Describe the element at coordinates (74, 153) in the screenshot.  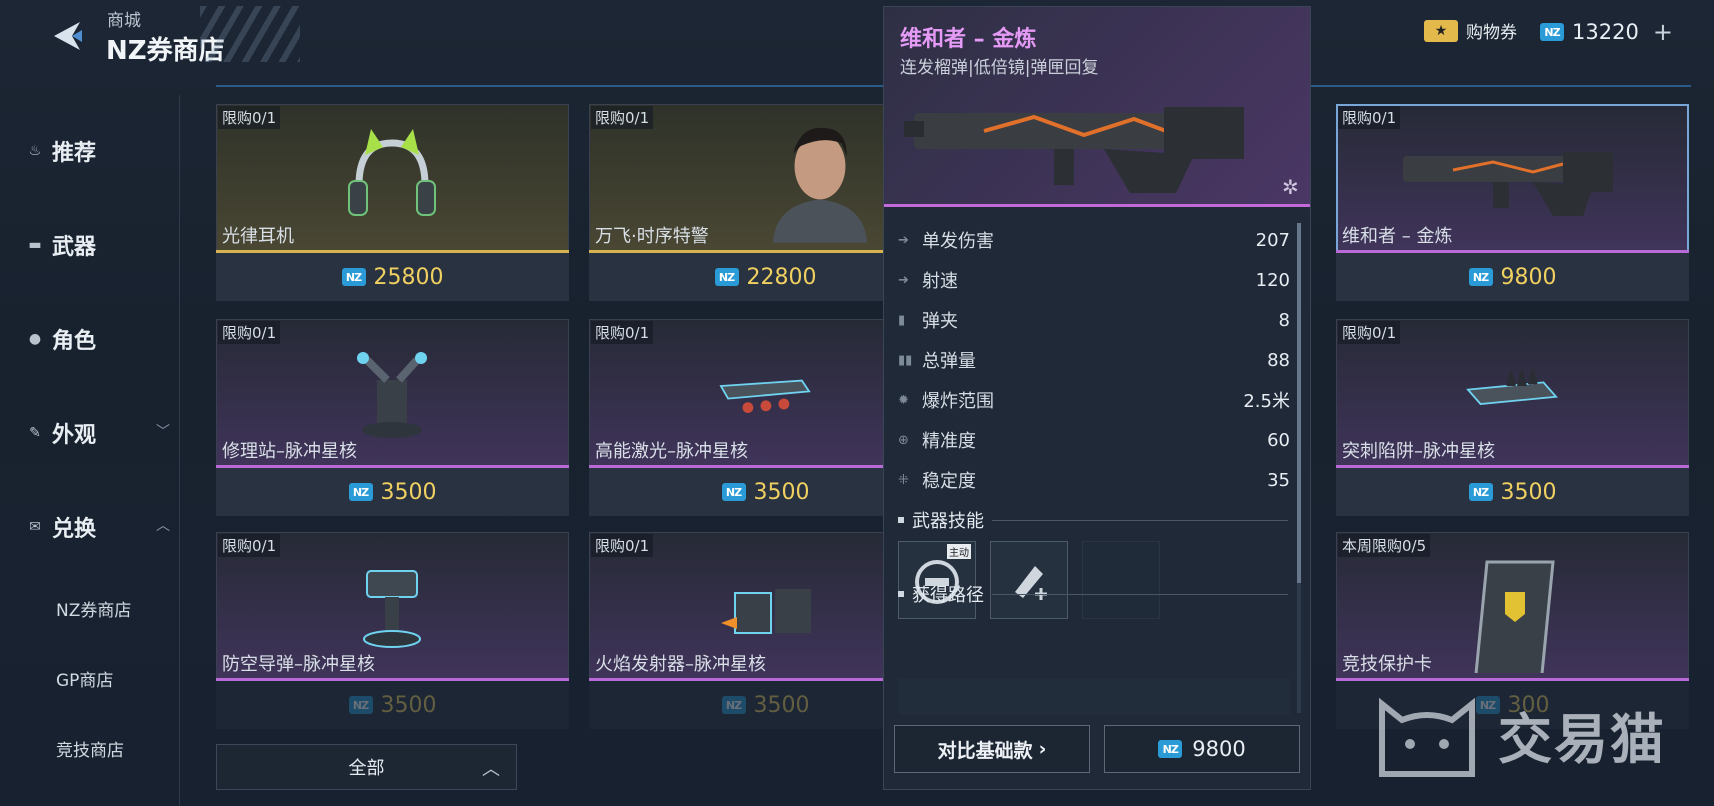
I see `sidebar-item-label: 推荐` at that location.